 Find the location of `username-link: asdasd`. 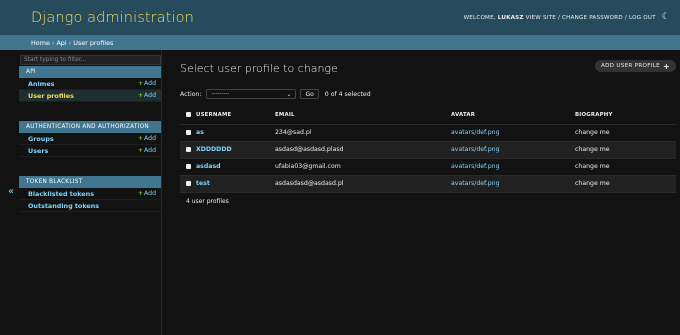

username-link: asdasd is located at coordinates (235, 167).